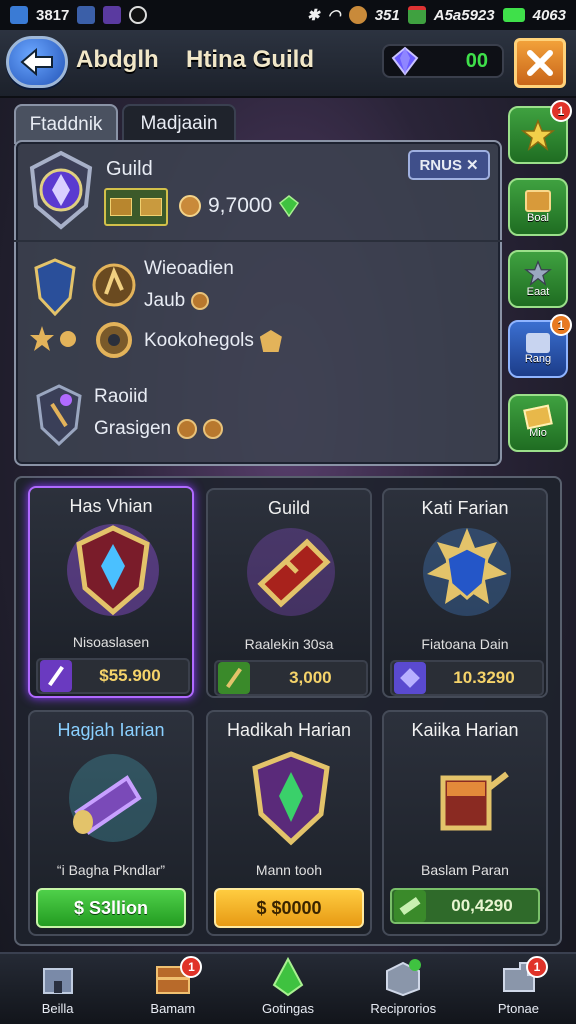 The width and height of the screenshot is (576, 1024). What do you see at coordinates (234, 678) in the screenshot?
I see `sword-icon` at bounding box center [234, 678].